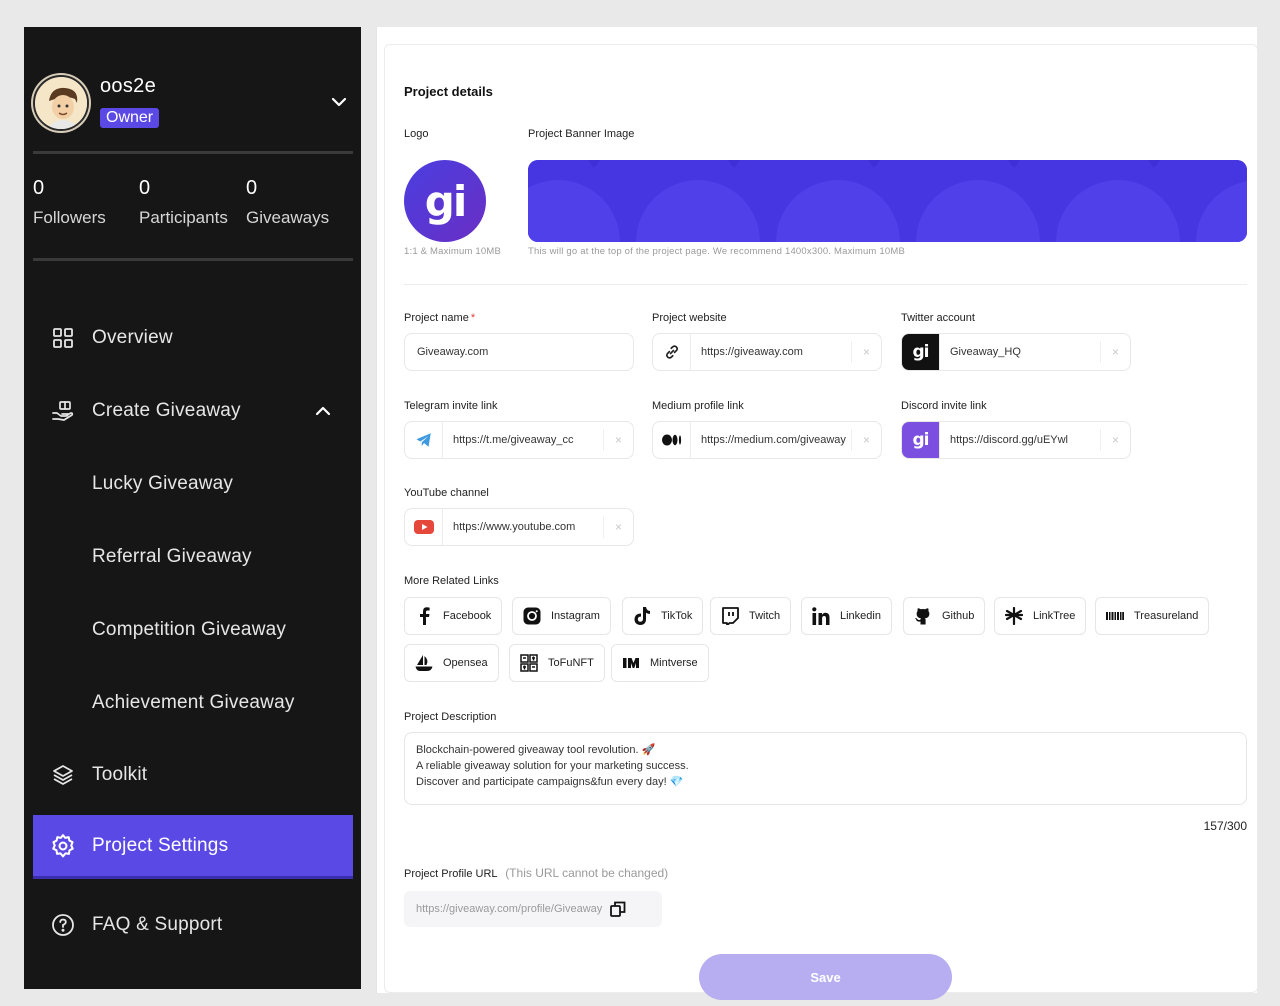  What do you see at coordinates (529, 663) in the screenshot?
I see `tofunft-icon` at bounding box center [529, 663].